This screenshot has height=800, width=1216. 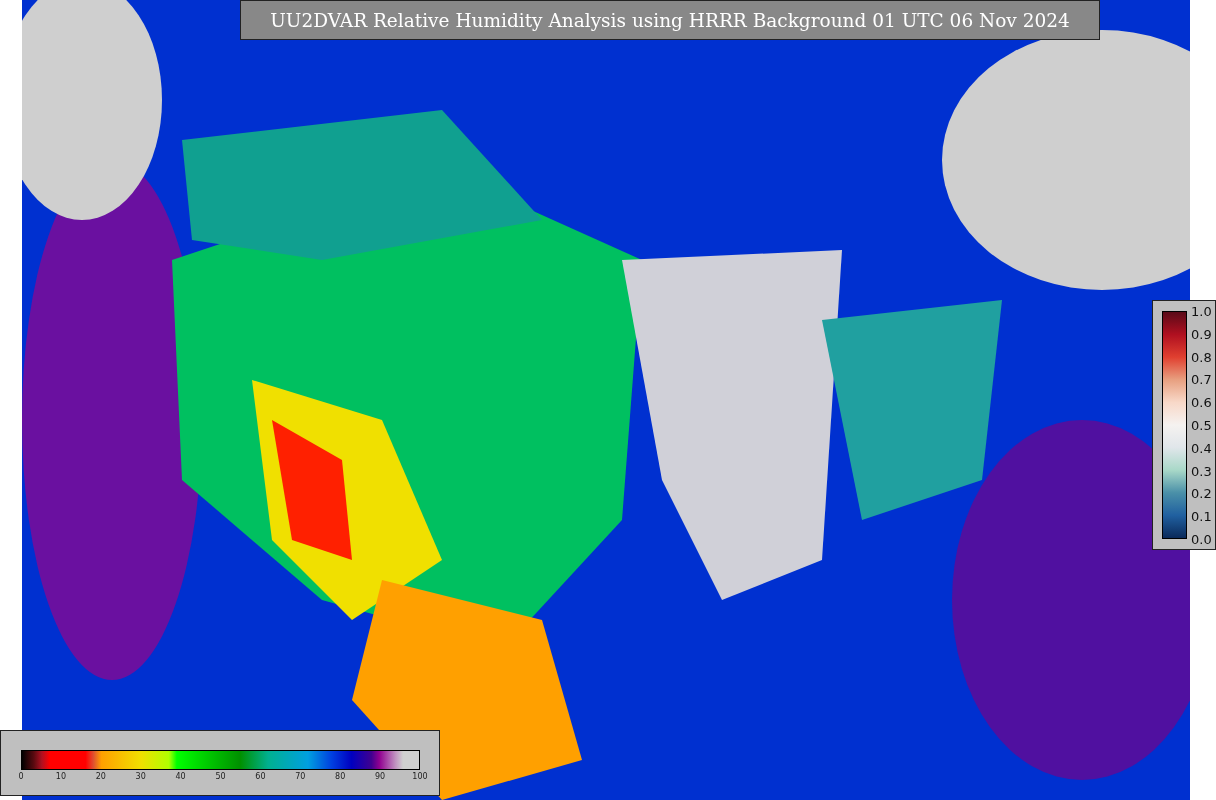 What do you see at coordinates (1201, 334) in the screenshot?
I see `tick-label: 0.9` at bounding box center [1201, 334].